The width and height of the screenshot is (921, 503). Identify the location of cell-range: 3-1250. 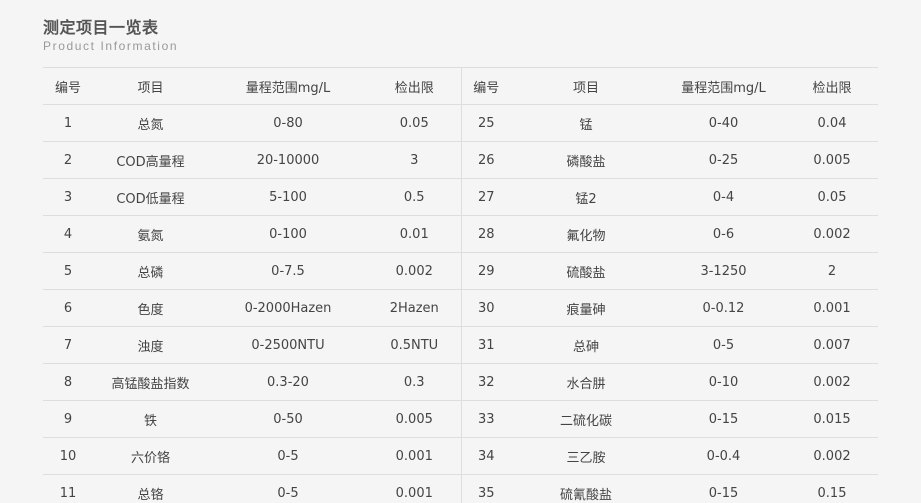
(723, 271).